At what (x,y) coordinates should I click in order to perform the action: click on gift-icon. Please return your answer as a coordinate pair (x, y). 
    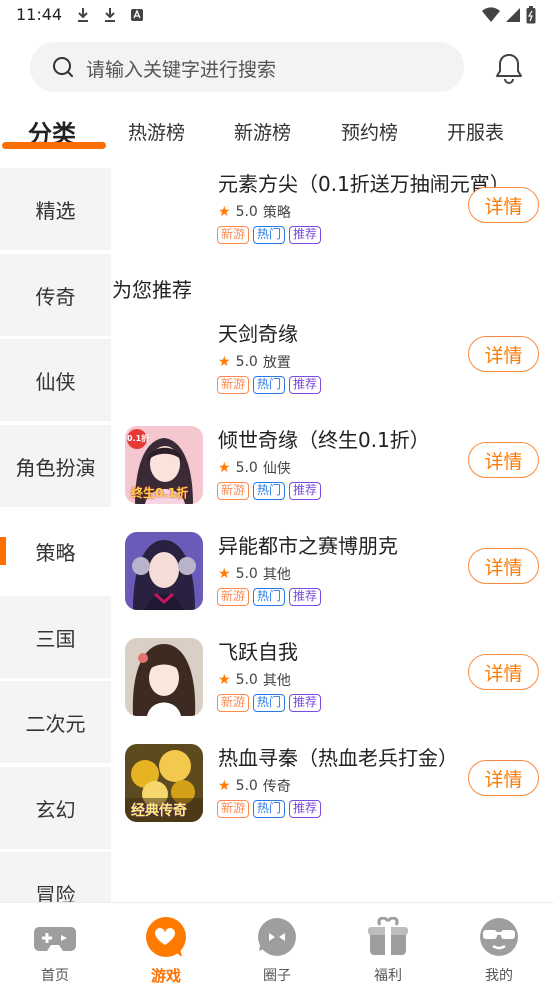
    Looking at the image, I should click on (388, 936).